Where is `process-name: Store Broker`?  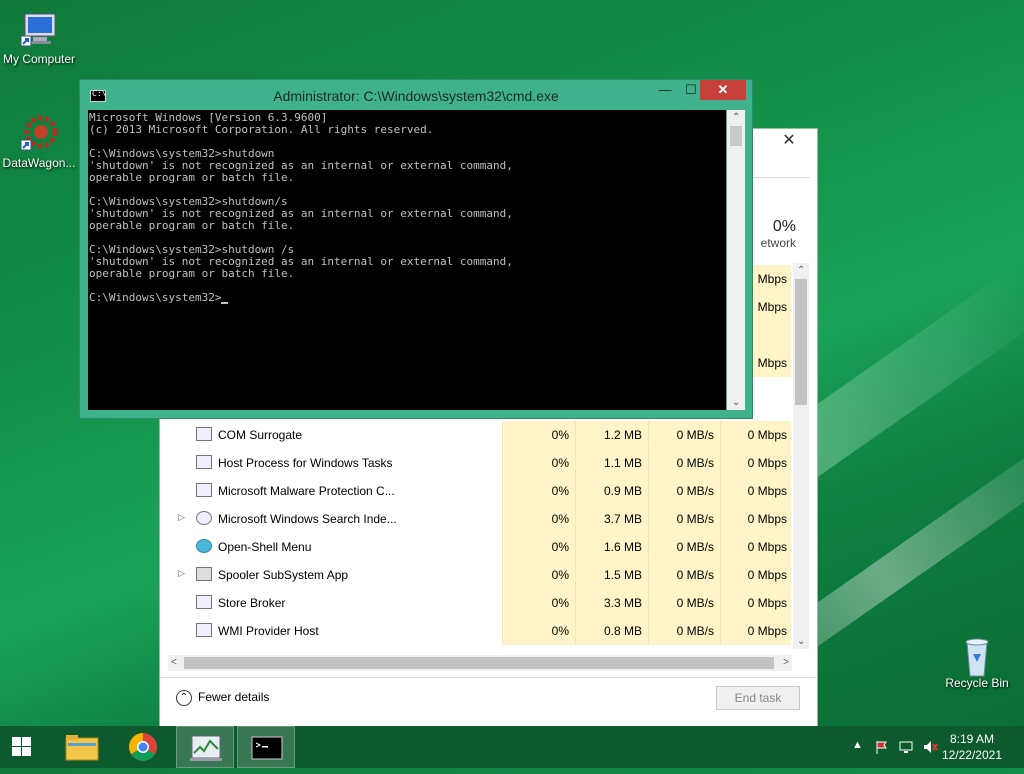
process-name: Store Broker is located at coordinates (252, 603).